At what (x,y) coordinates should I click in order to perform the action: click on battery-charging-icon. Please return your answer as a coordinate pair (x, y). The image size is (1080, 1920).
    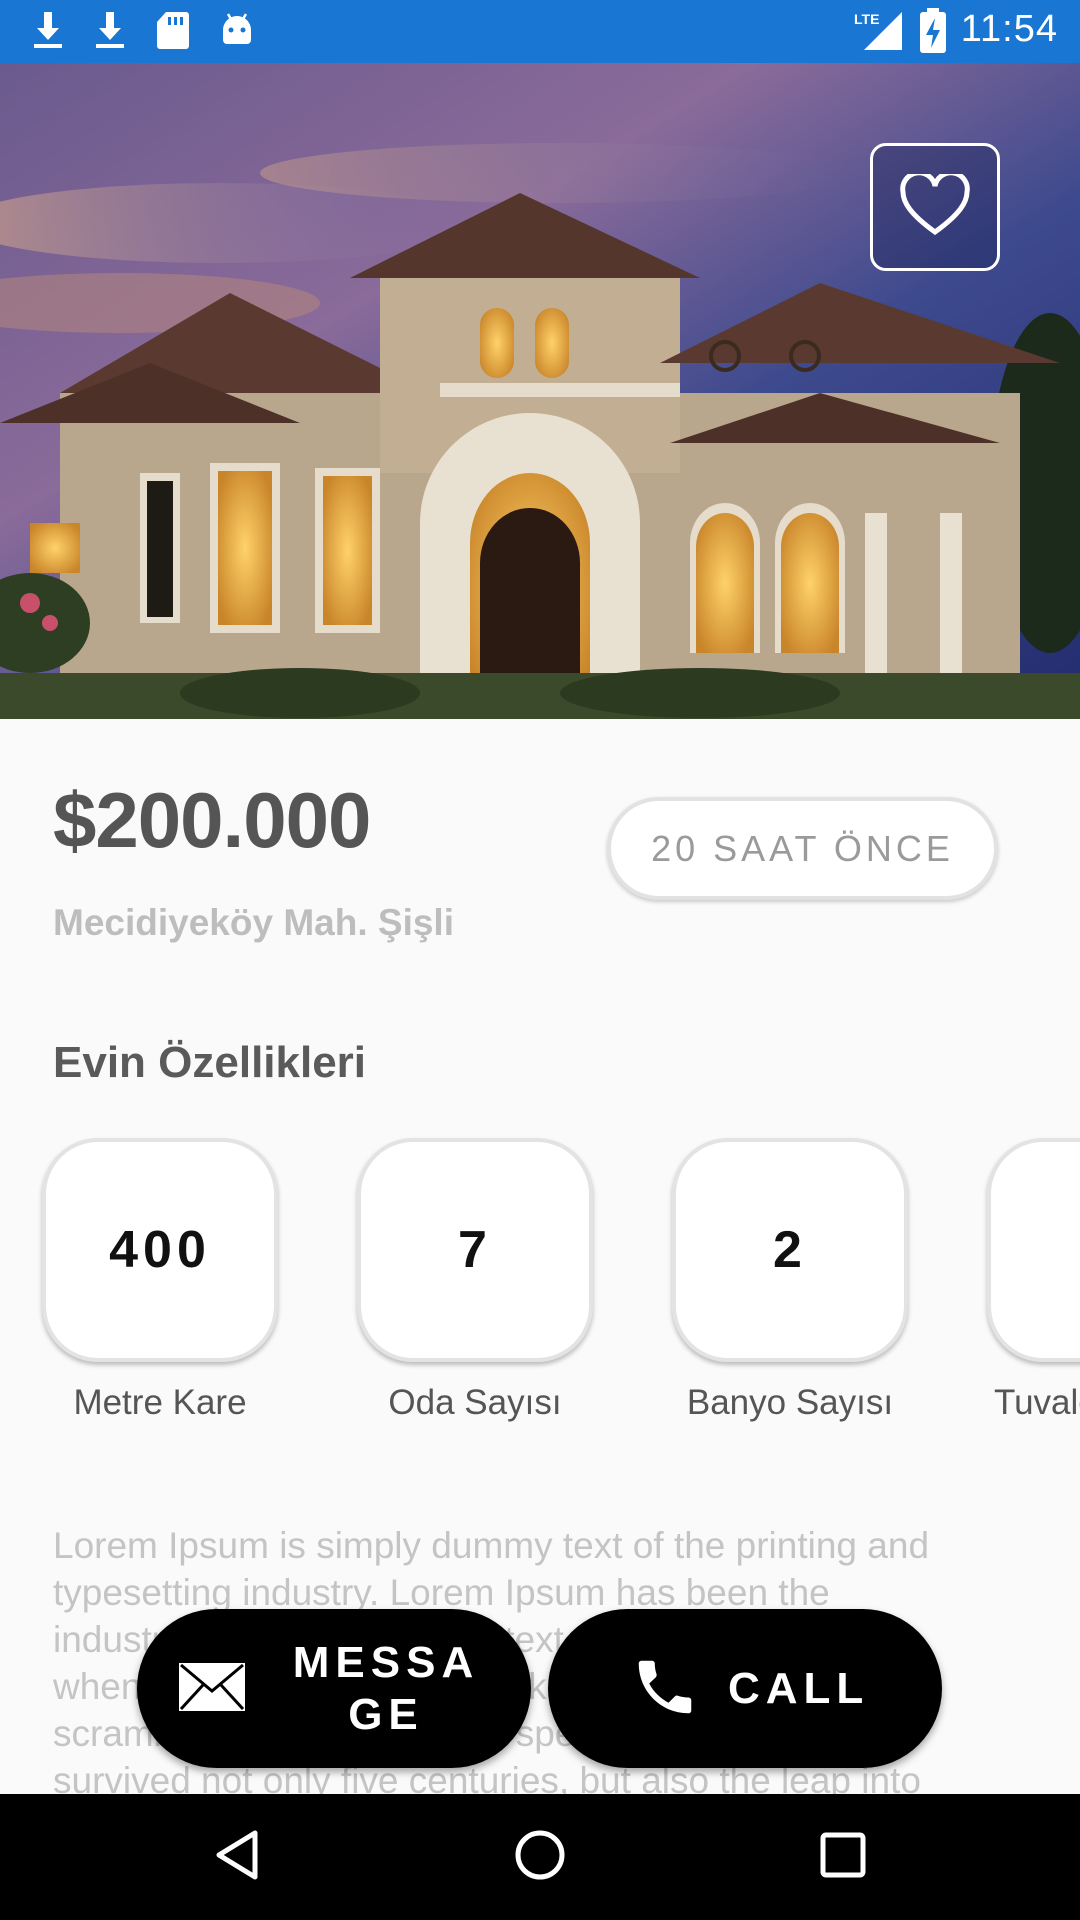
    Looking at the image, I should click on (933, 33).